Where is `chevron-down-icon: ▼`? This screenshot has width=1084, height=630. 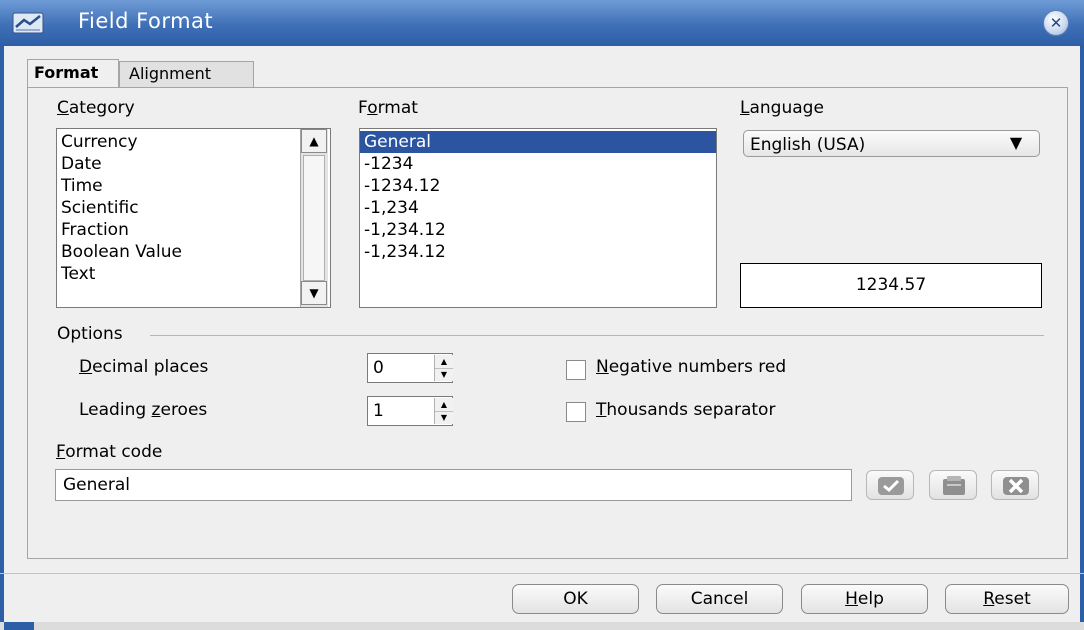
chevron-down-icon: ▼ is located at coordinates (1016, 143).